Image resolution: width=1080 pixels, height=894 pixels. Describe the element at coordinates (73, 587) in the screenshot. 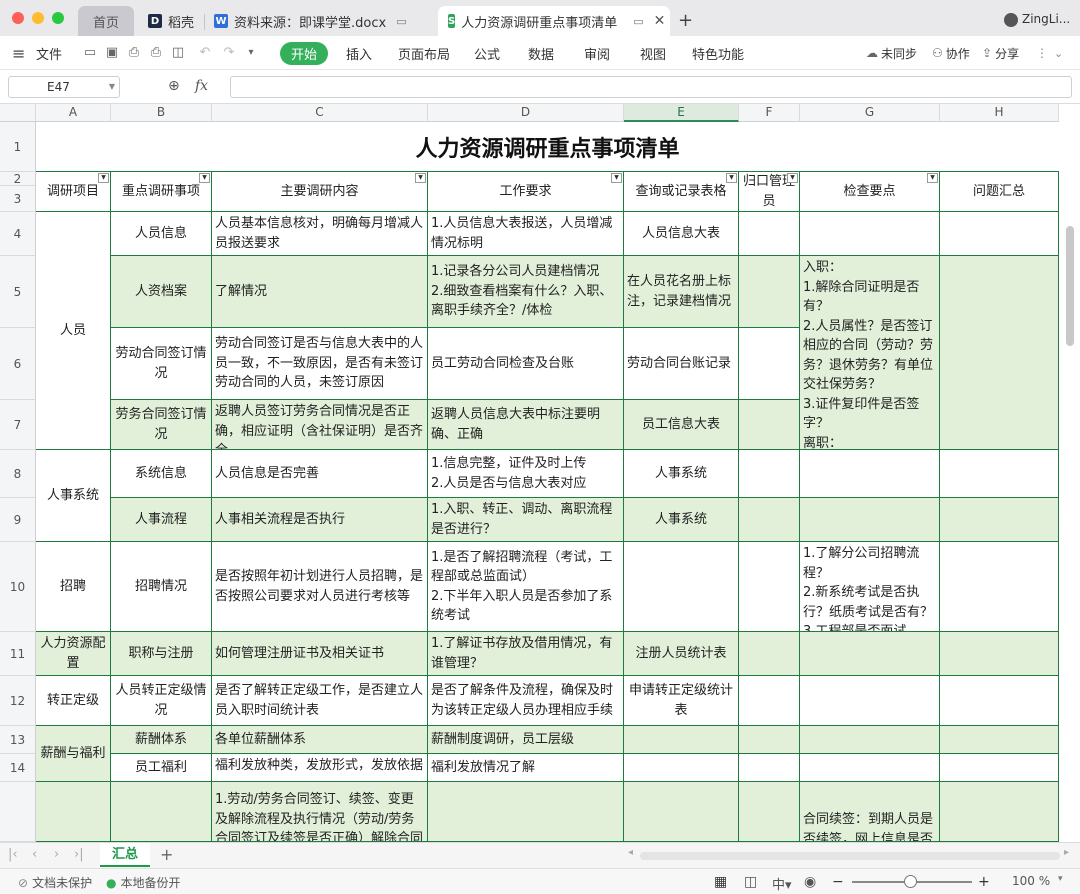

I see `group-cell-recruit: 招聘` at that location.